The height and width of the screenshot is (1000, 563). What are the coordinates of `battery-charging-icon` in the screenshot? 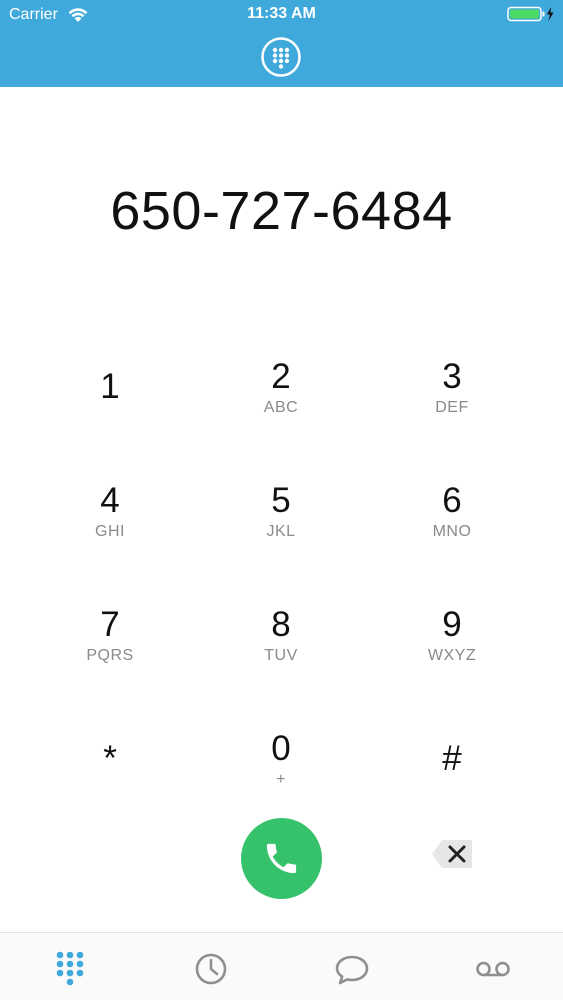 It's located at (530, 14).